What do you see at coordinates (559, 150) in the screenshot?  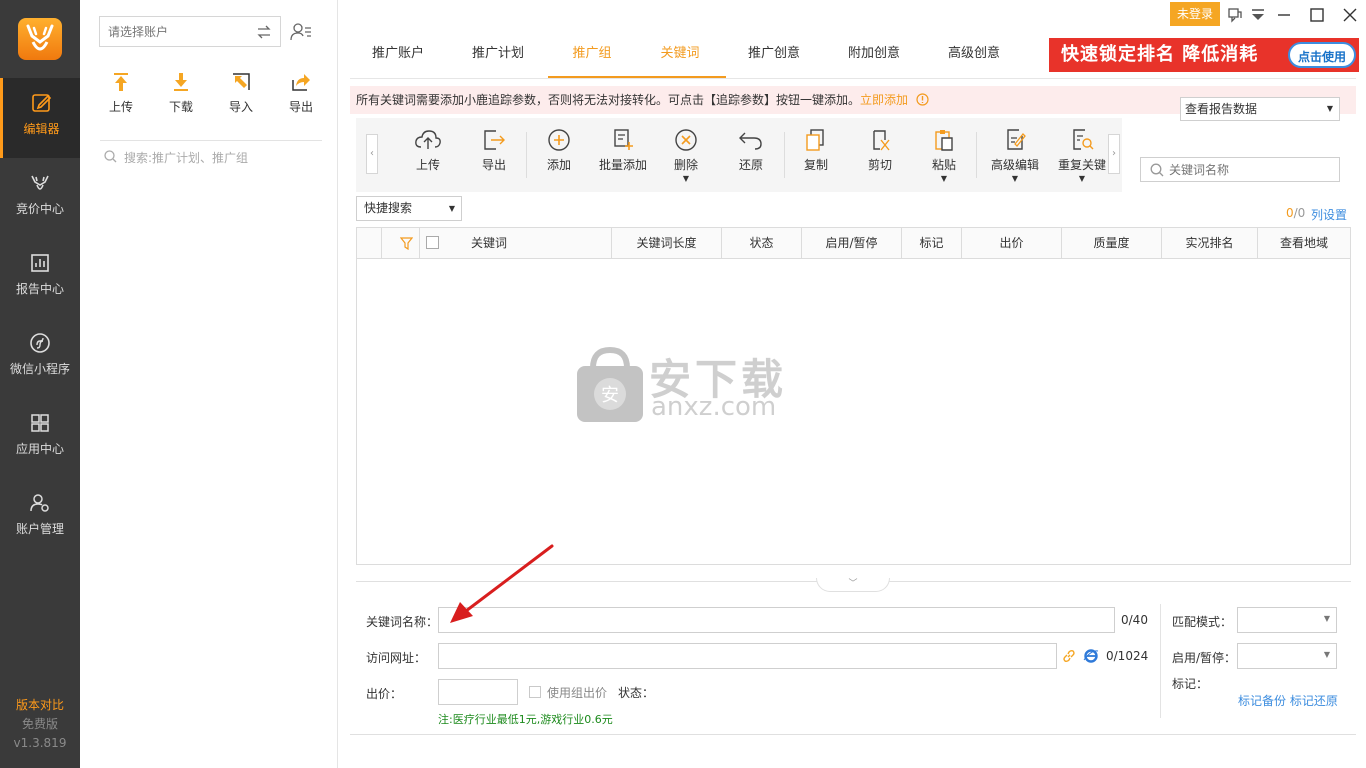 I see `tool-add: 添加` at bounding box center [559, 150].